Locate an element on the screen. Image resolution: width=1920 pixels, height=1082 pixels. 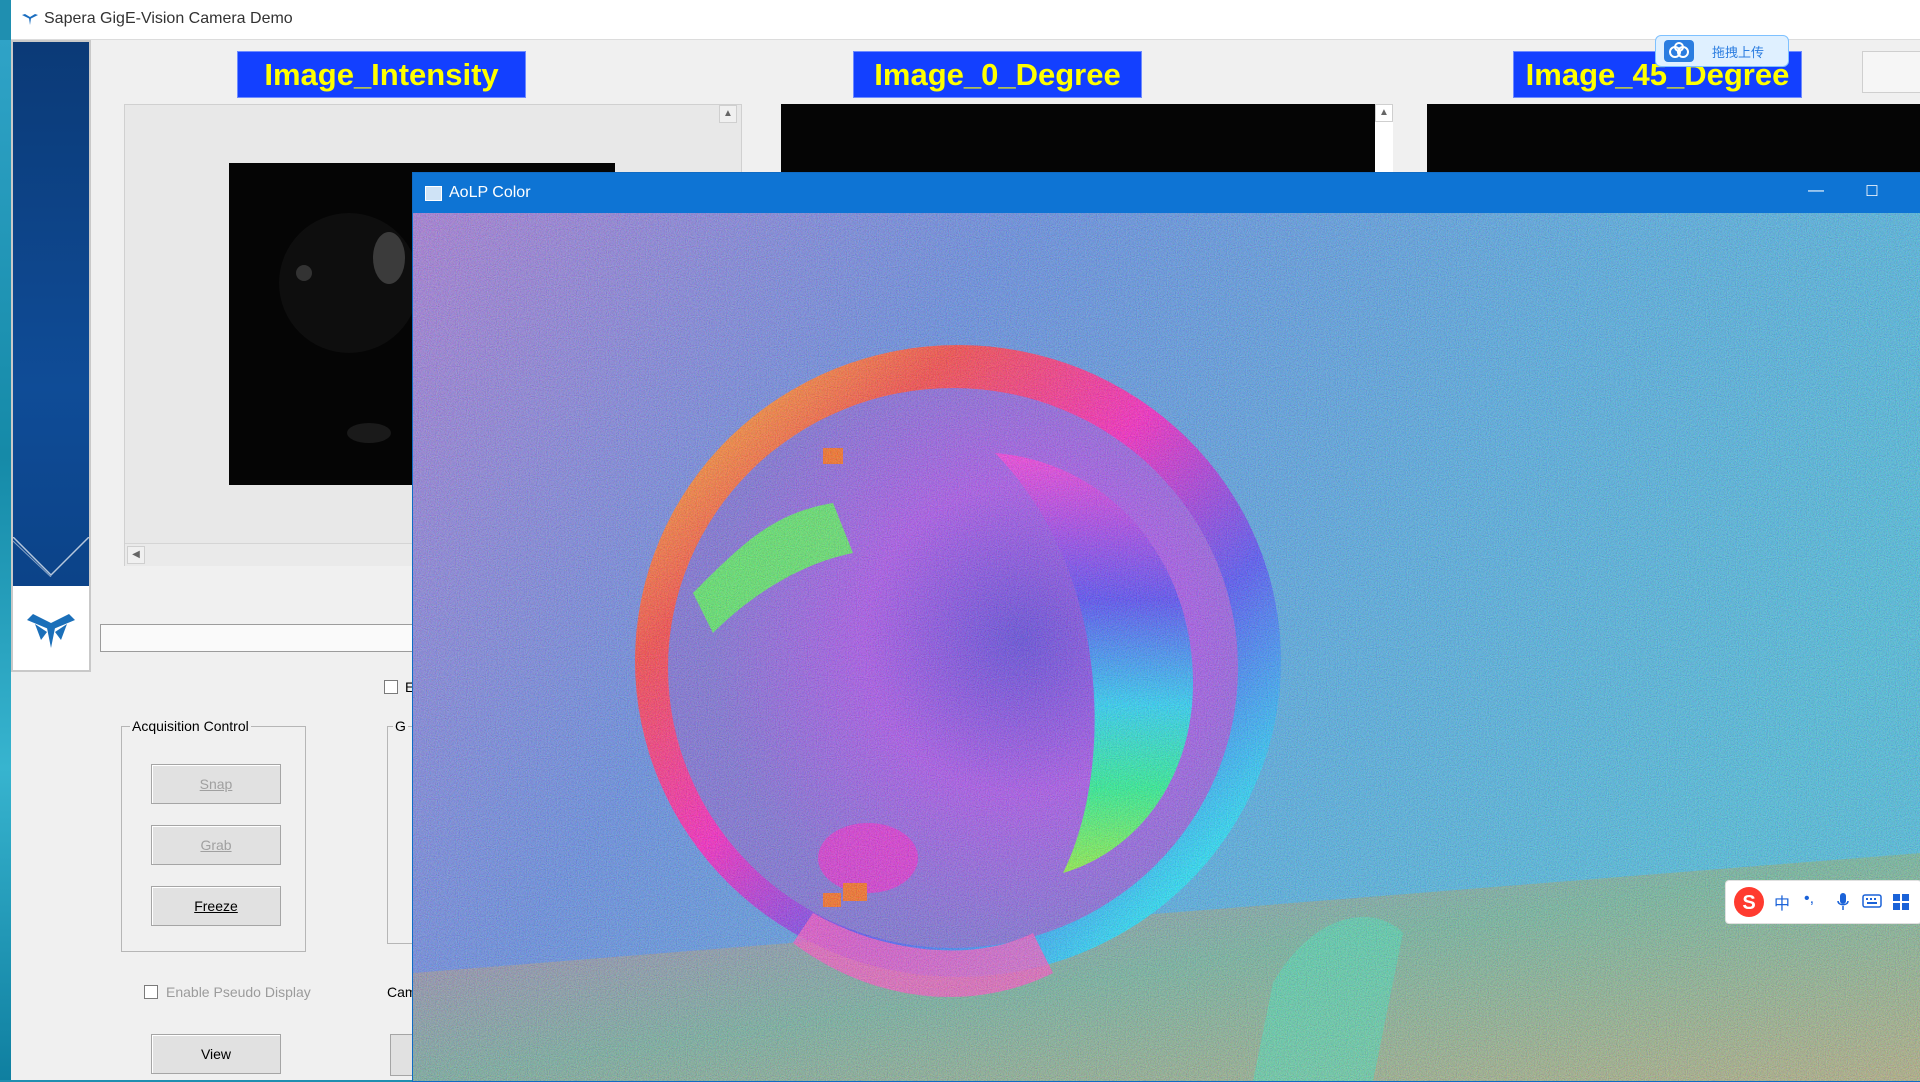
degree0-image is located at coordinates (1078, 139).